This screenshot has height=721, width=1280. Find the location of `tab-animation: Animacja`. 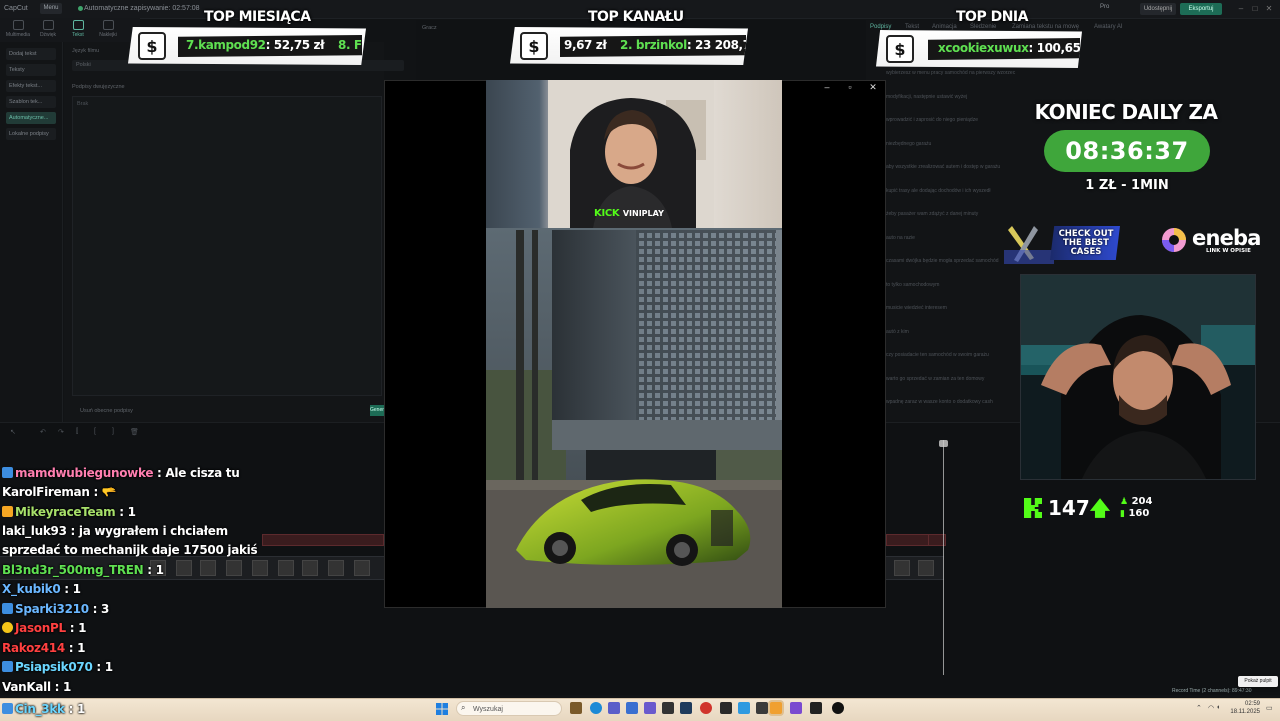

tab-animation: Animacja is located at coordinates (944, 27).